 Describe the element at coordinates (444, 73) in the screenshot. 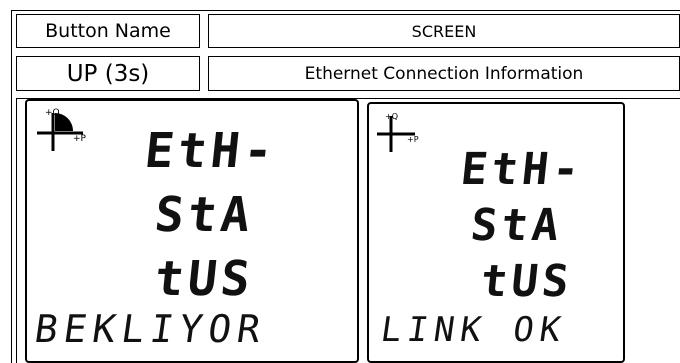

I see `screen-description-cell: Ethernet Connection Information` at that location.